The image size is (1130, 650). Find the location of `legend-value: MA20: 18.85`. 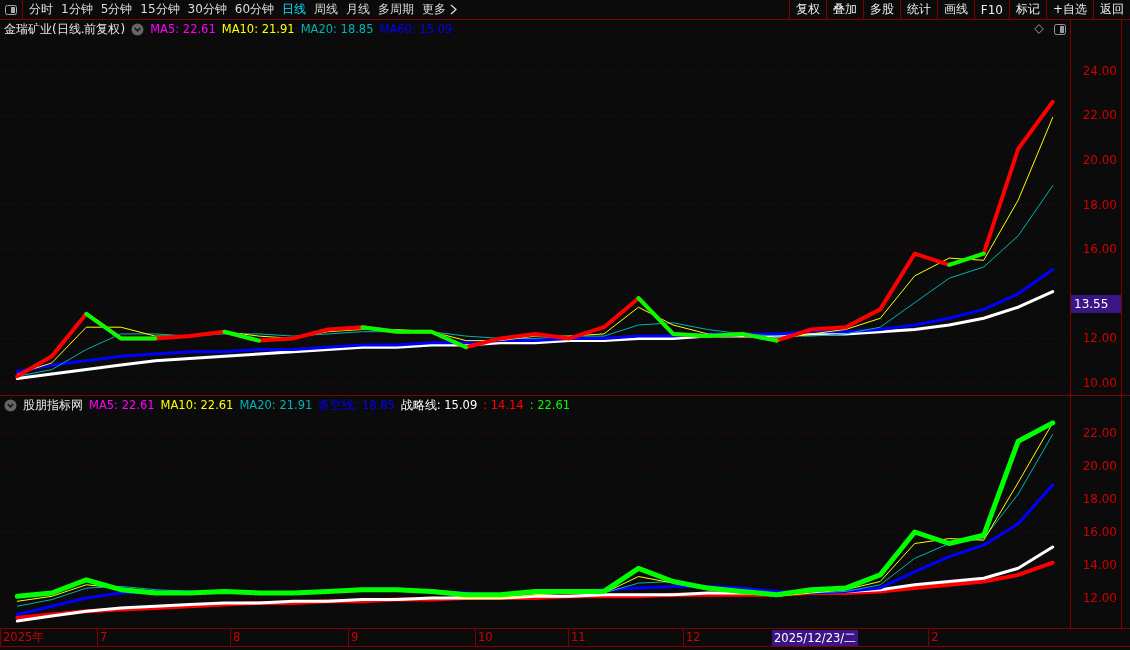

legend-value: MA20: 18.85 is located at coordinates (337, 29).